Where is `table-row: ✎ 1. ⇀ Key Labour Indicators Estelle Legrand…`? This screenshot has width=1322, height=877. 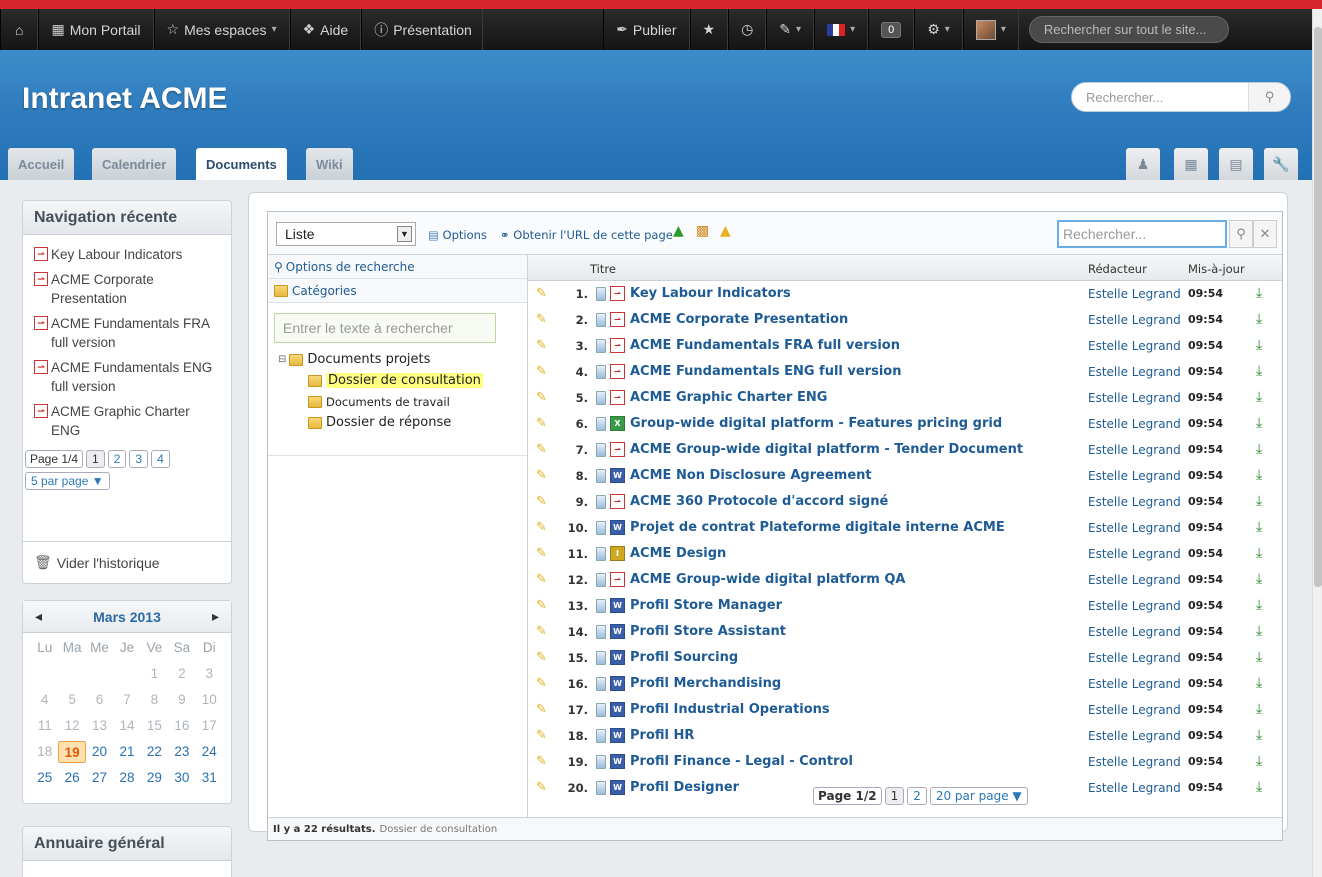 table-row: ✎ 1. ⇀ Key Labour Indicators Estelle Legrand… is located at coordinates (905, 294).